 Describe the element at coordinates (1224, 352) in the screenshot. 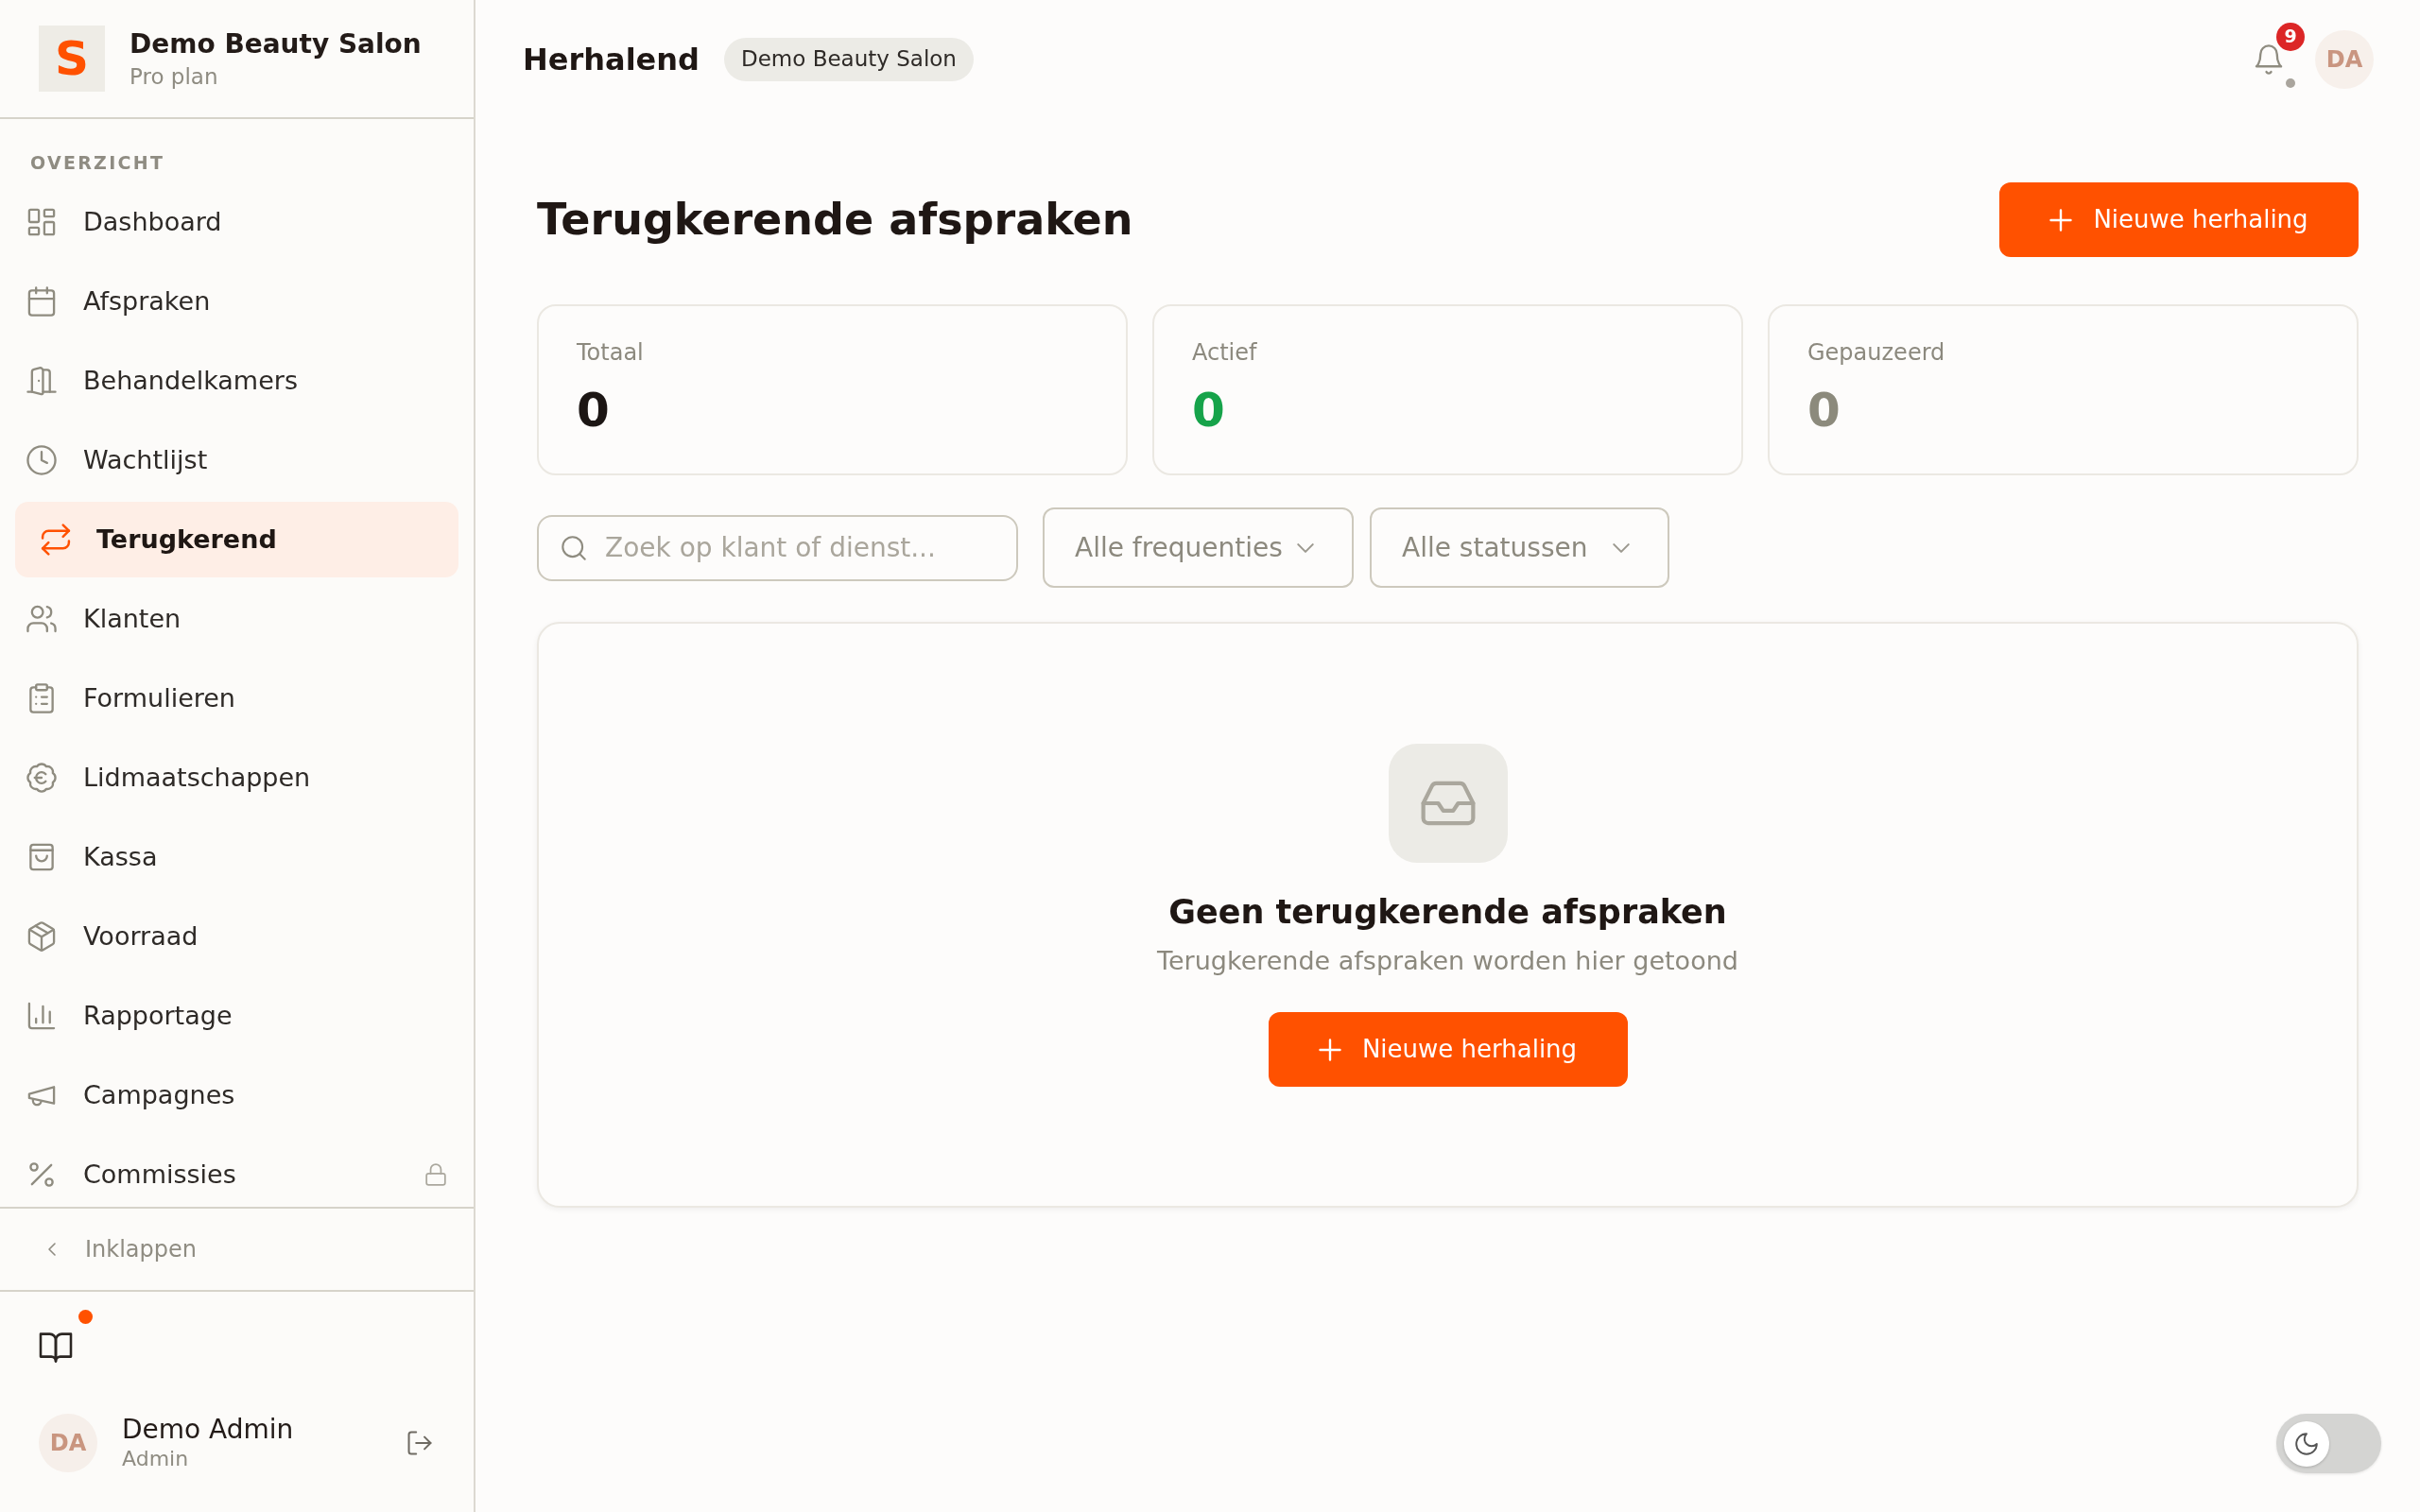

I see `stat-label: Actief` at that location.